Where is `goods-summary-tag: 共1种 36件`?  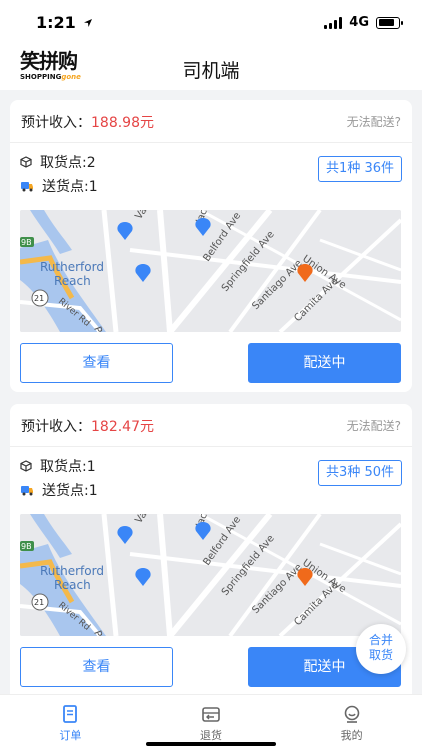 goods-summary-tag: 共1种 36件 is located at coordinates (360, 169).